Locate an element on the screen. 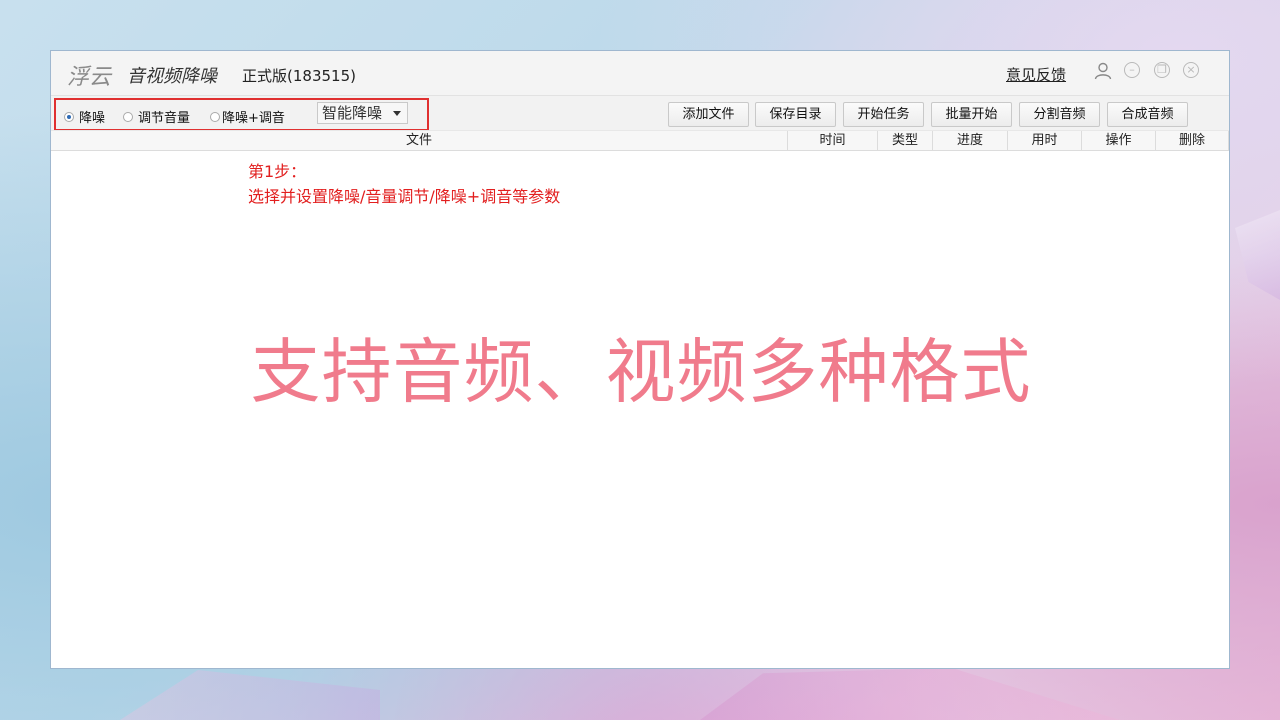 The image size is (1280, 720). batch-start-button: 批量开始 is located at coordinates (971, 114).